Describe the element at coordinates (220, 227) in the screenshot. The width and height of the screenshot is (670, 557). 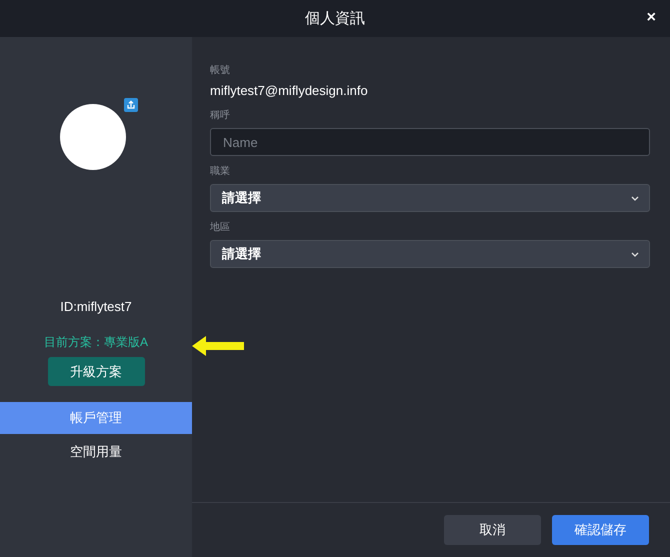
I see `field-label: 地區` at that location.